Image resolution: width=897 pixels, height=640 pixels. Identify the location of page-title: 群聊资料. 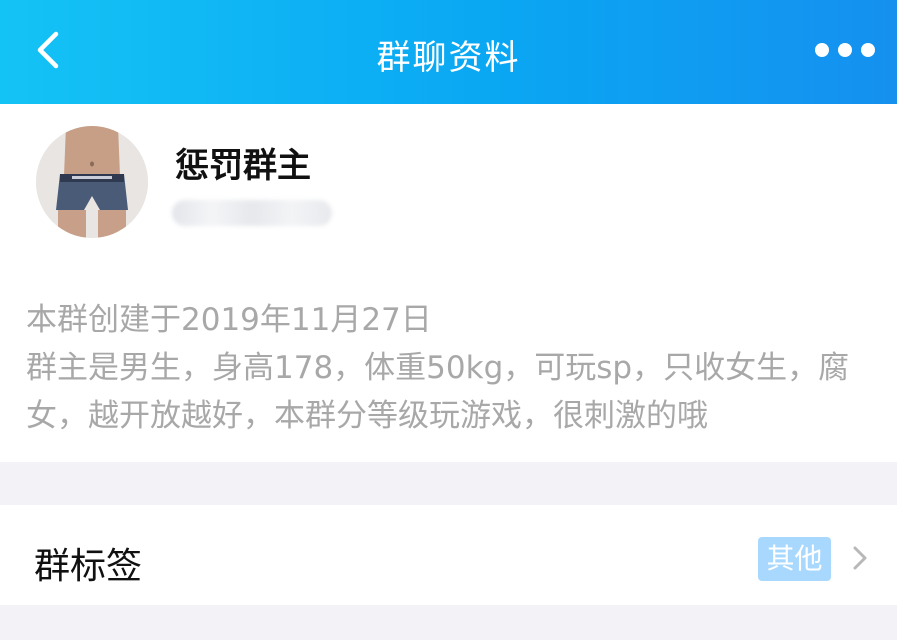
(448, 58).